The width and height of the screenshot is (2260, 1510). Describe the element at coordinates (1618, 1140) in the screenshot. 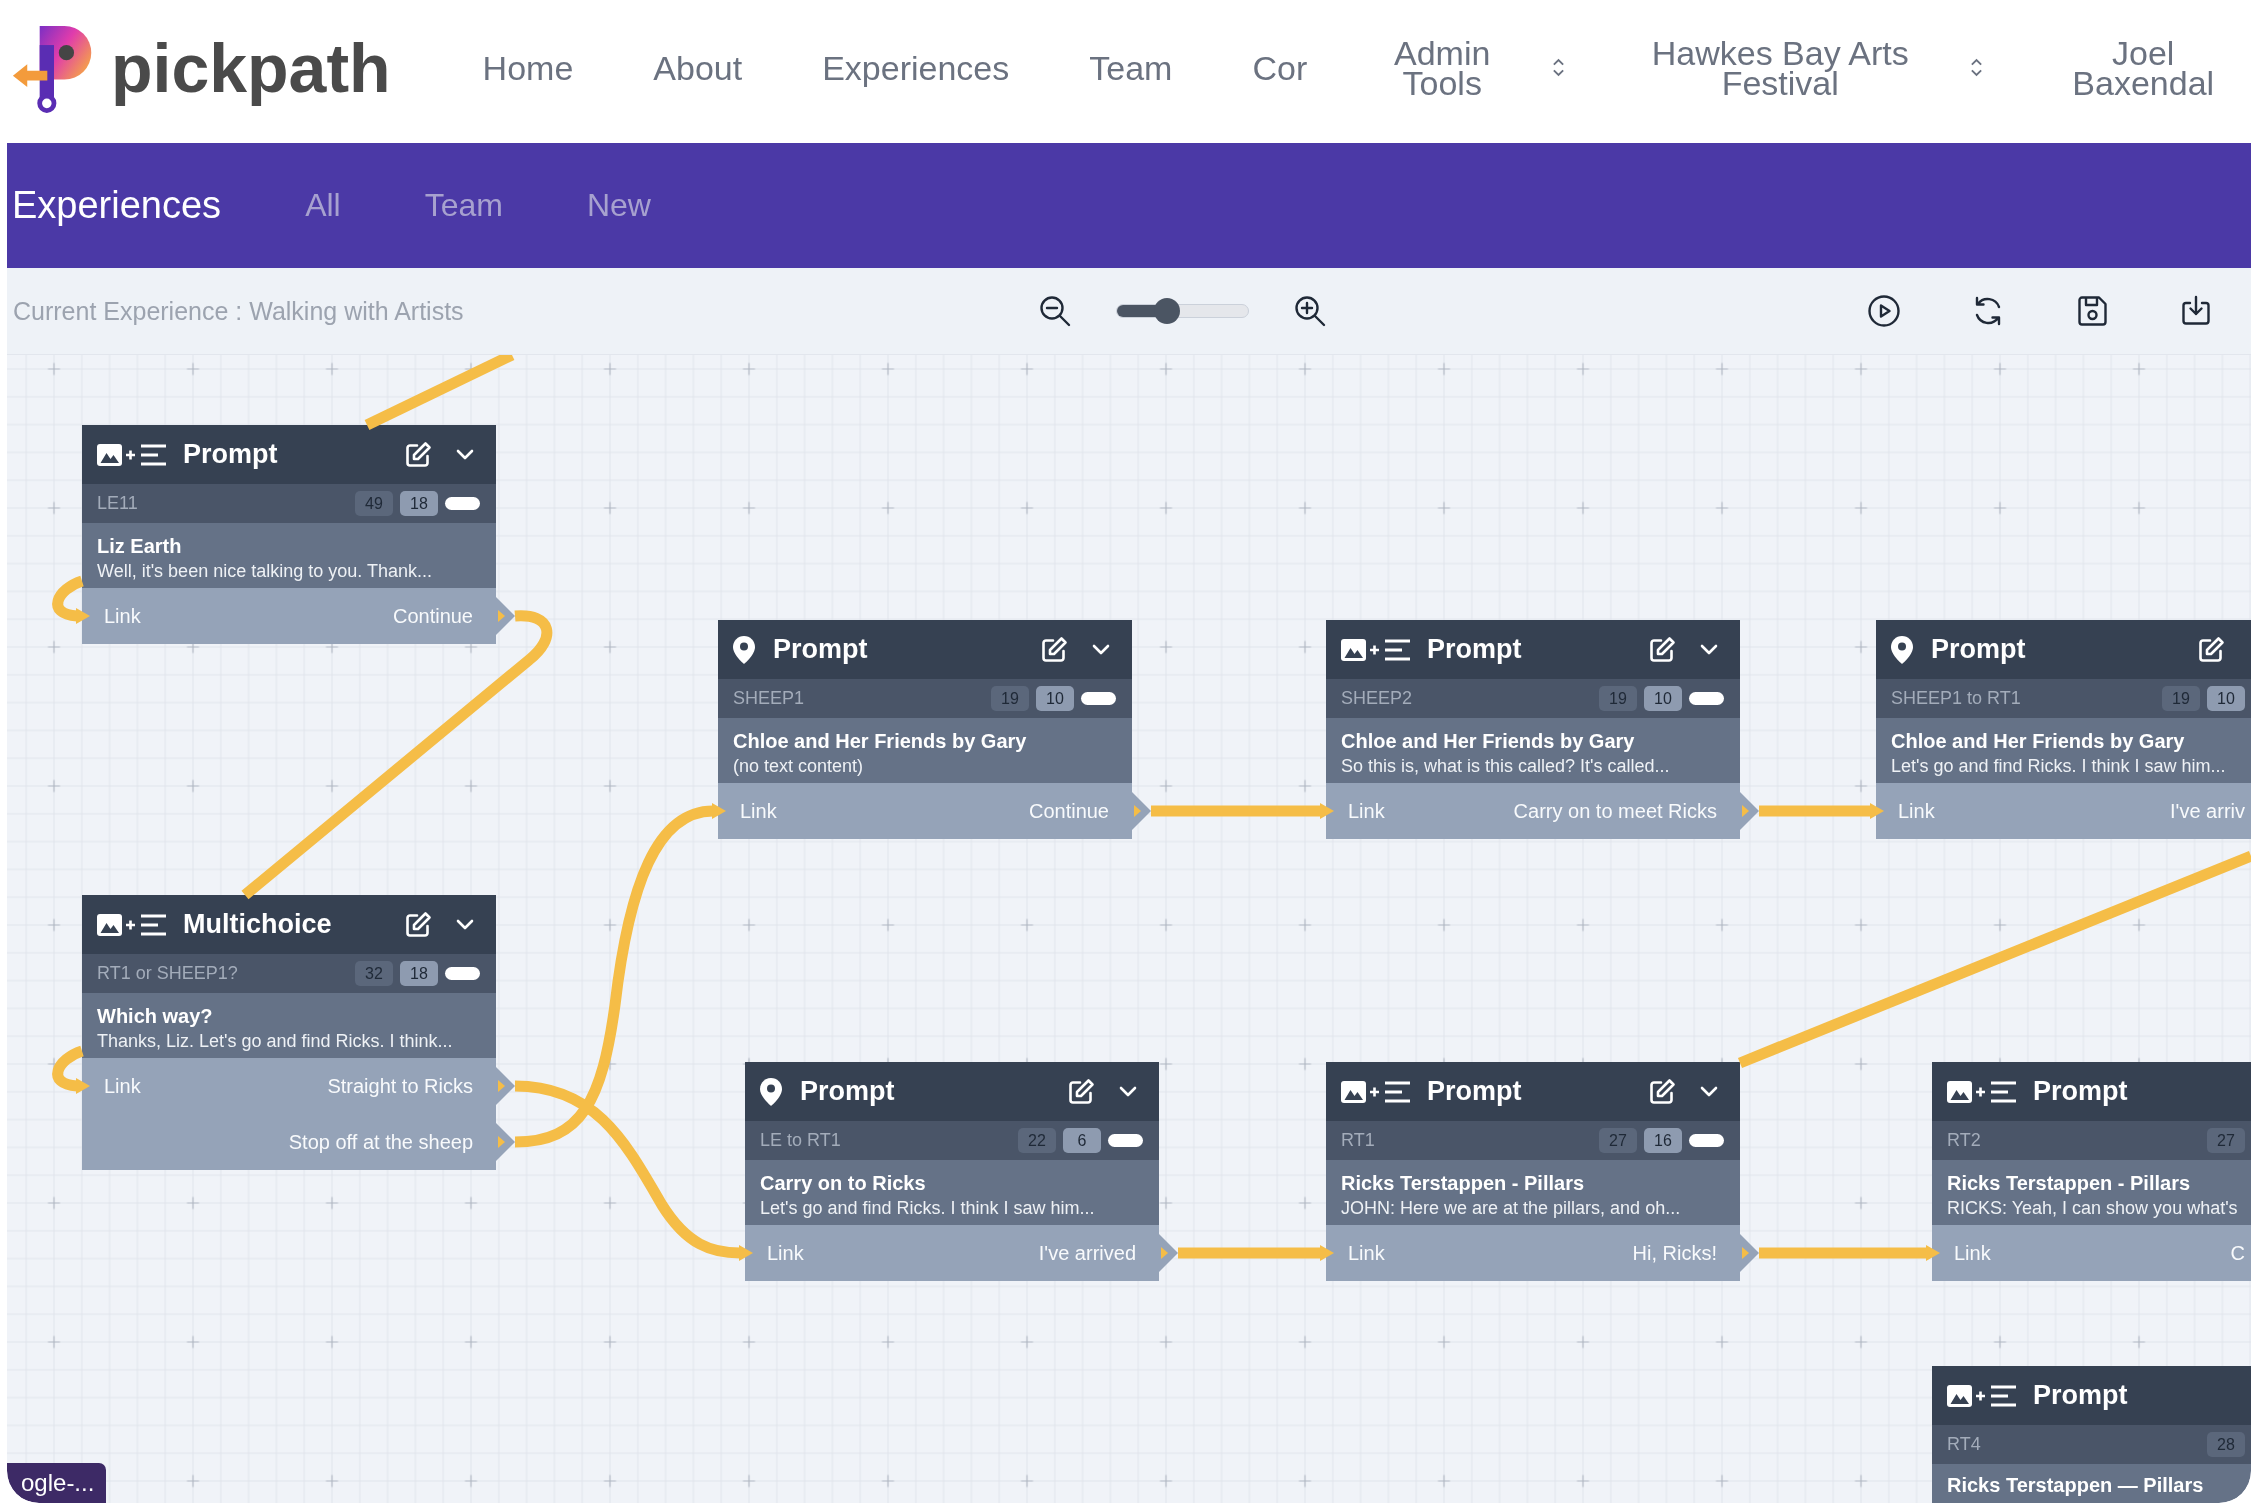

I see `count-badge: 27` at that location.